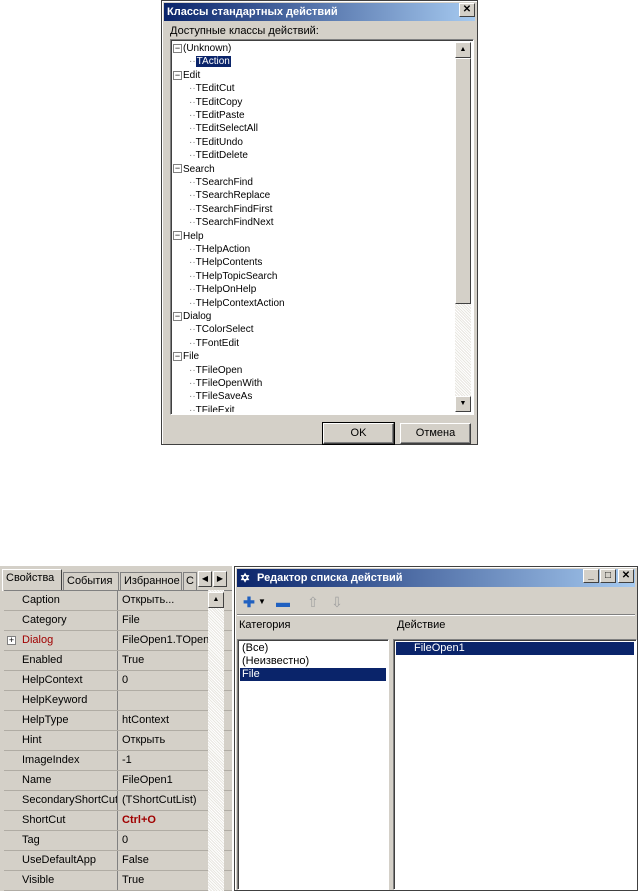 Image resolution: width=640 pixels, height=891 pixels. I want to click on new-action-dropdown: ▼, so click(262, 602).